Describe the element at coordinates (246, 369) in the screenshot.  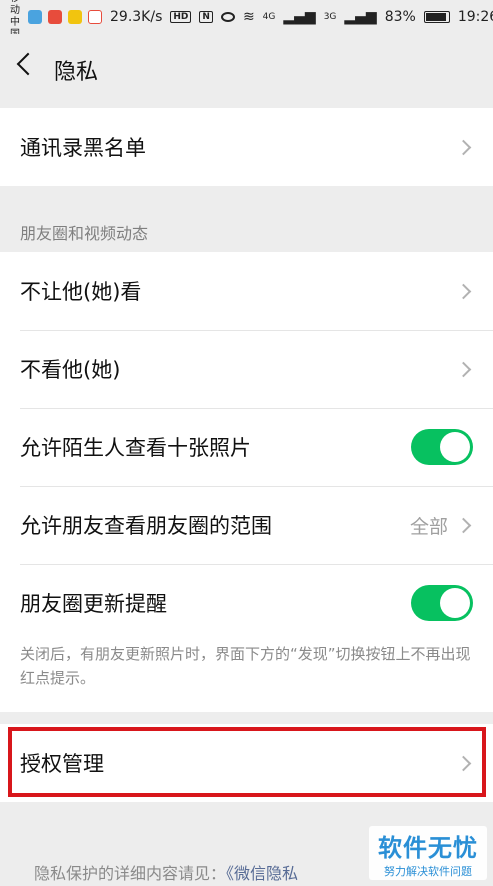
I see `row-dont-see: 不看他(她)` at that location.